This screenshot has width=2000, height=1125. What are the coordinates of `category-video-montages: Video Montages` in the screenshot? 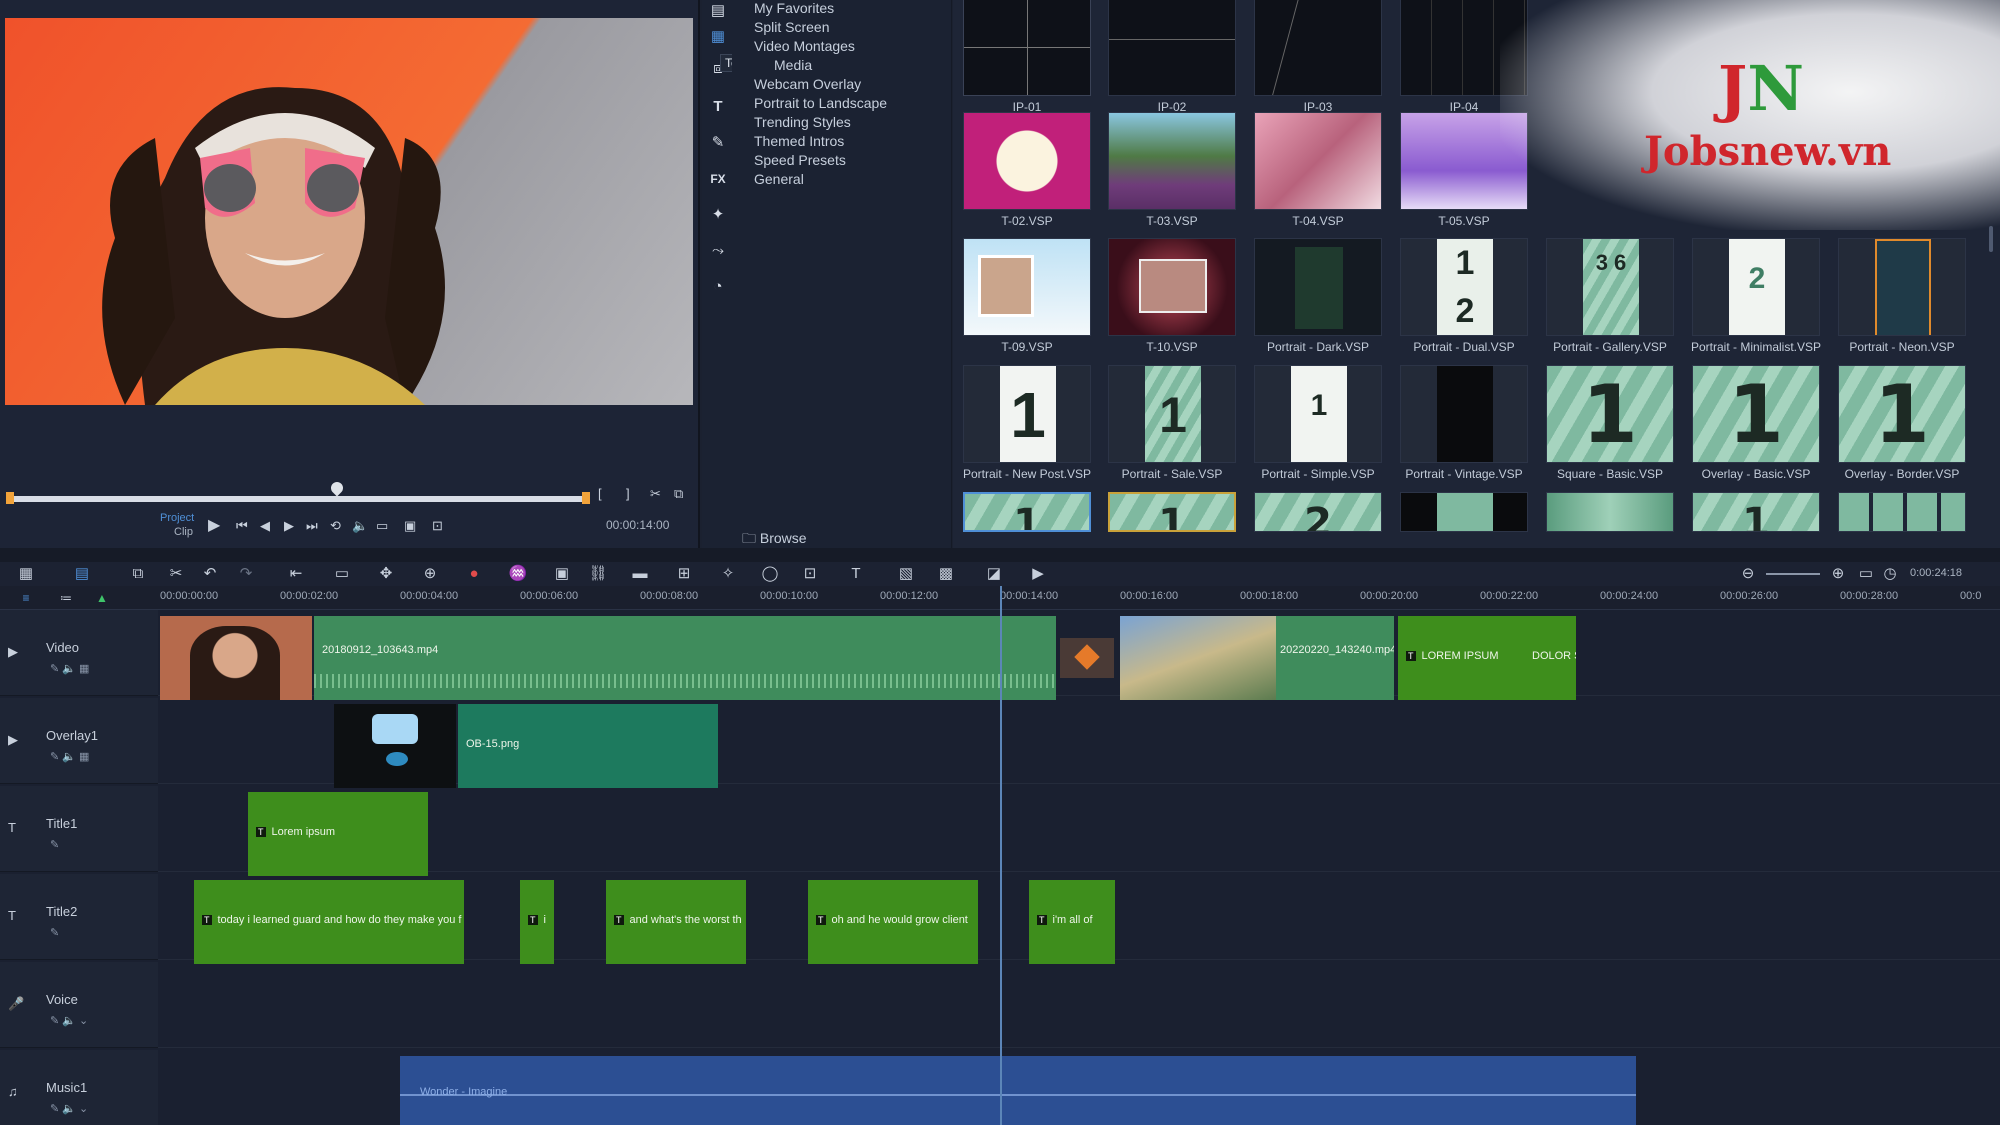 It's located at (804, 46).